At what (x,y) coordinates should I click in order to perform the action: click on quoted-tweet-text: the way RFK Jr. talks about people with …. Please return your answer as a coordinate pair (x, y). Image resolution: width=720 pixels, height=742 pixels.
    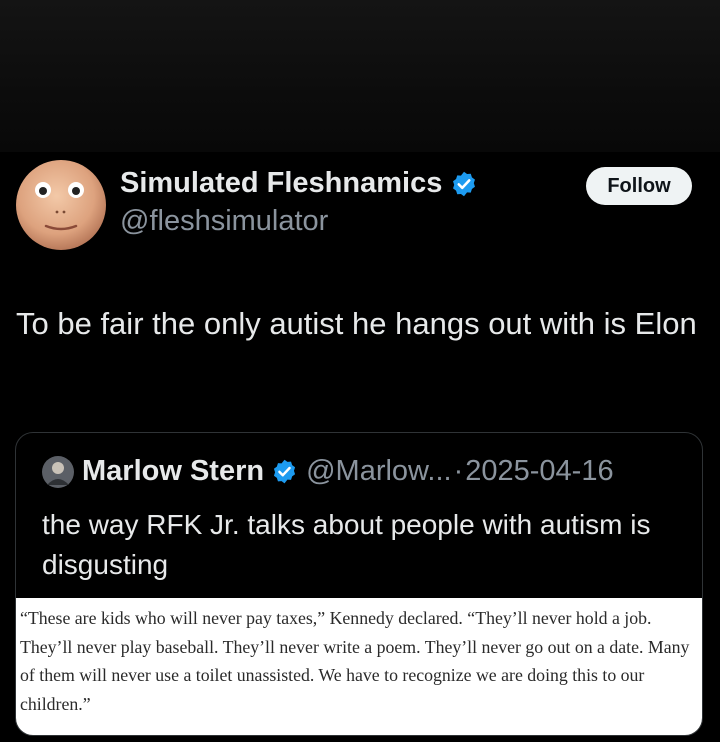
    Looking at the image, I should click on (346, 544).